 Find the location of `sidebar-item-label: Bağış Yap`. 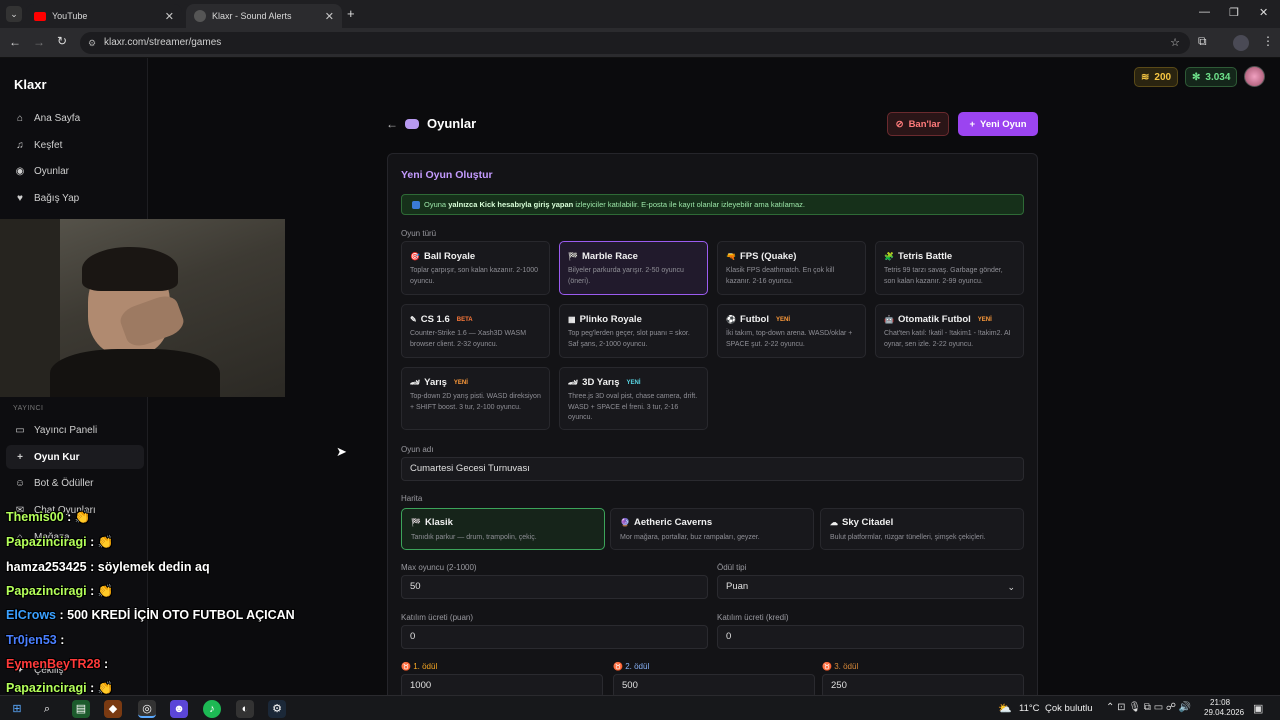

sidebar-item-label: Bağış Yap is located at coordinates (57, 198).